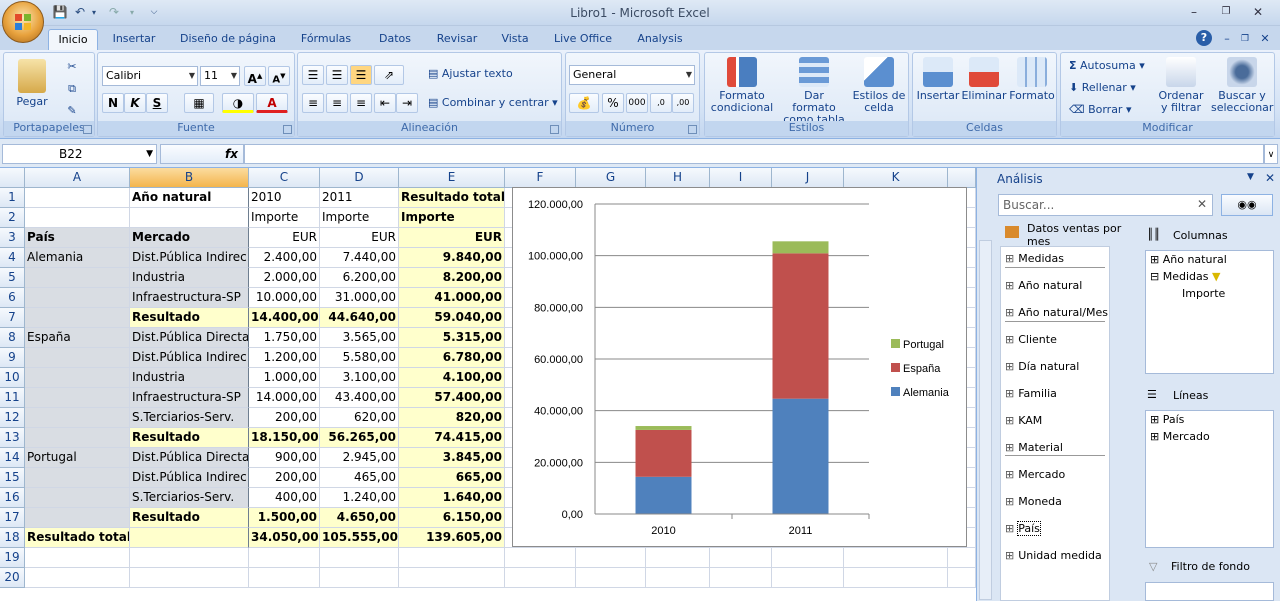  I want to click on table-cell: 400,00, so click(284, 498).